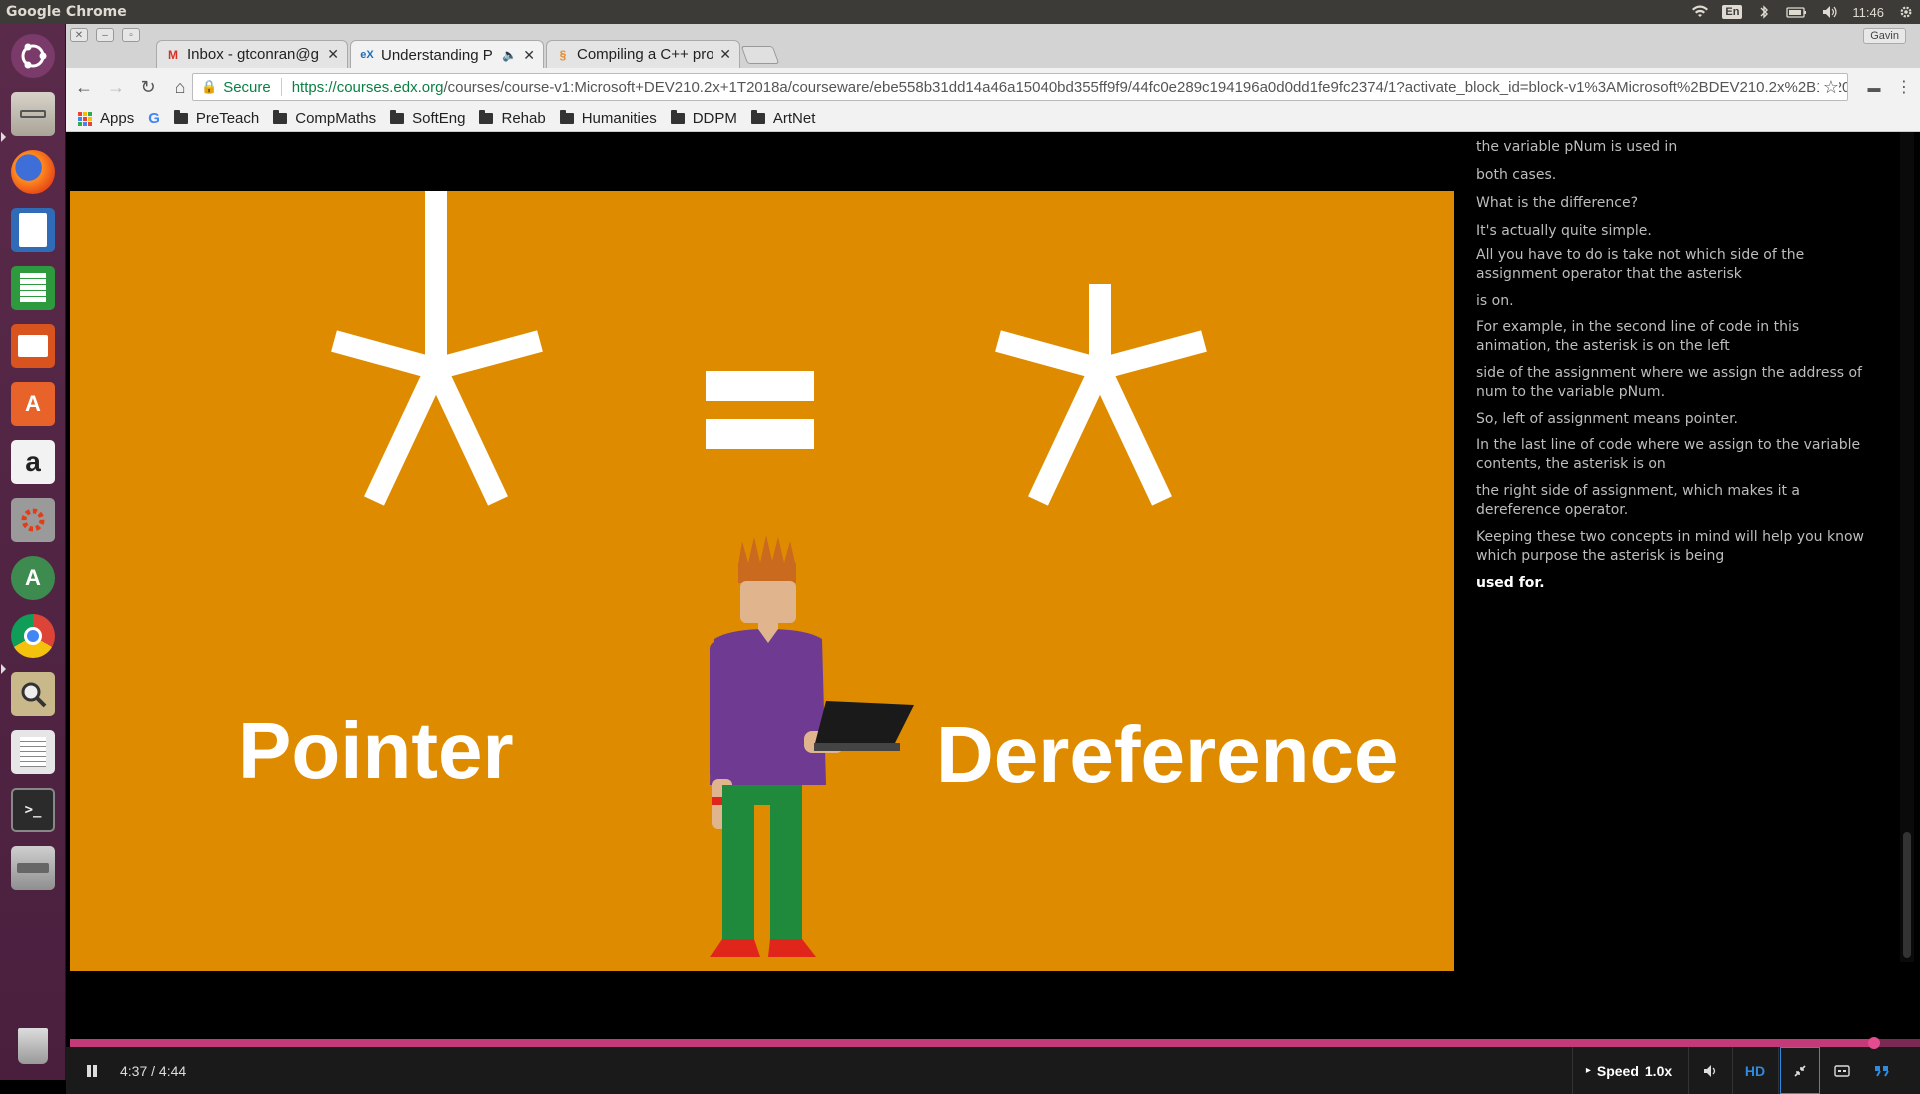  Describe the element at coordinates (1676, 231) in the screenshot. I see `transcript-line: It's actually quite simple.` at that location.